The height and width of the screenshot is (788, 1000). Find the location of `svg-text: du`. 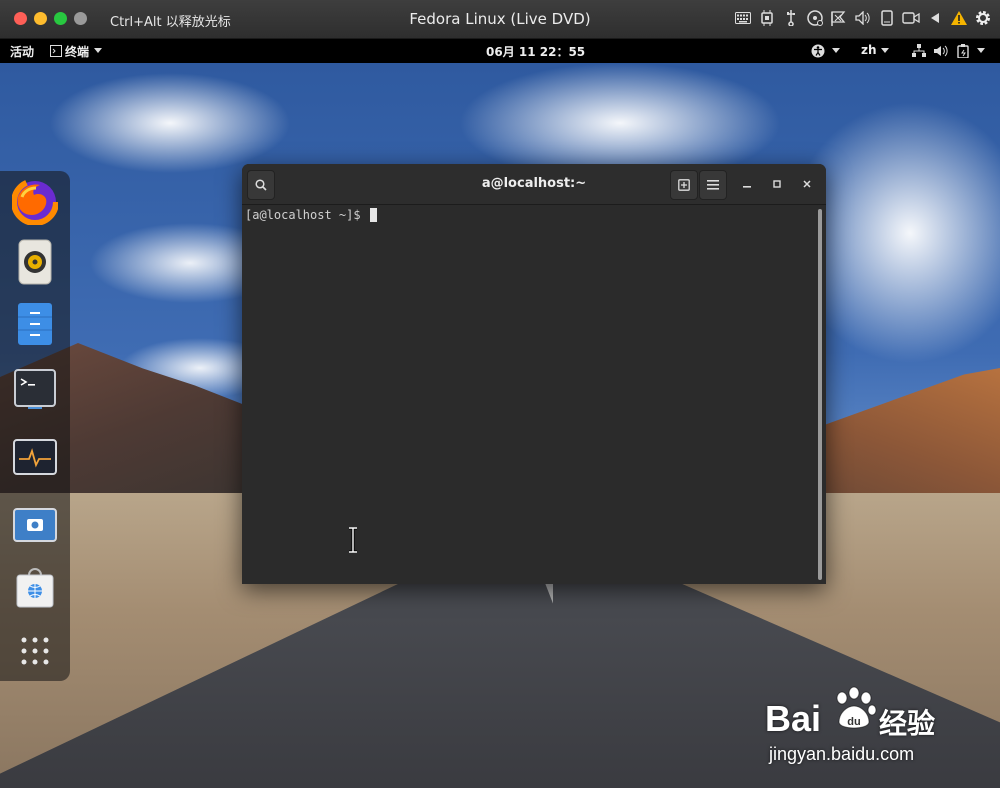

svg-text: du is located at coordinates (853, 722).